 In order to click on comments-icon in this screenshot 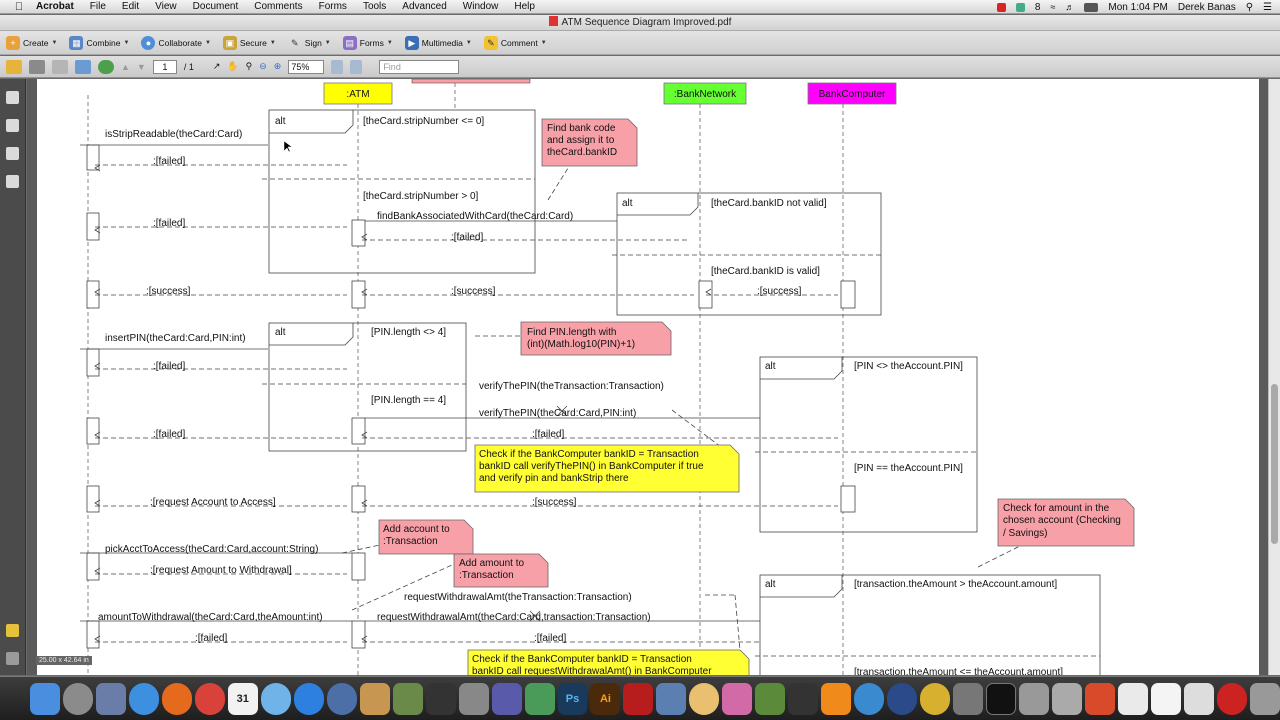, I will do `click(12, 630)`.